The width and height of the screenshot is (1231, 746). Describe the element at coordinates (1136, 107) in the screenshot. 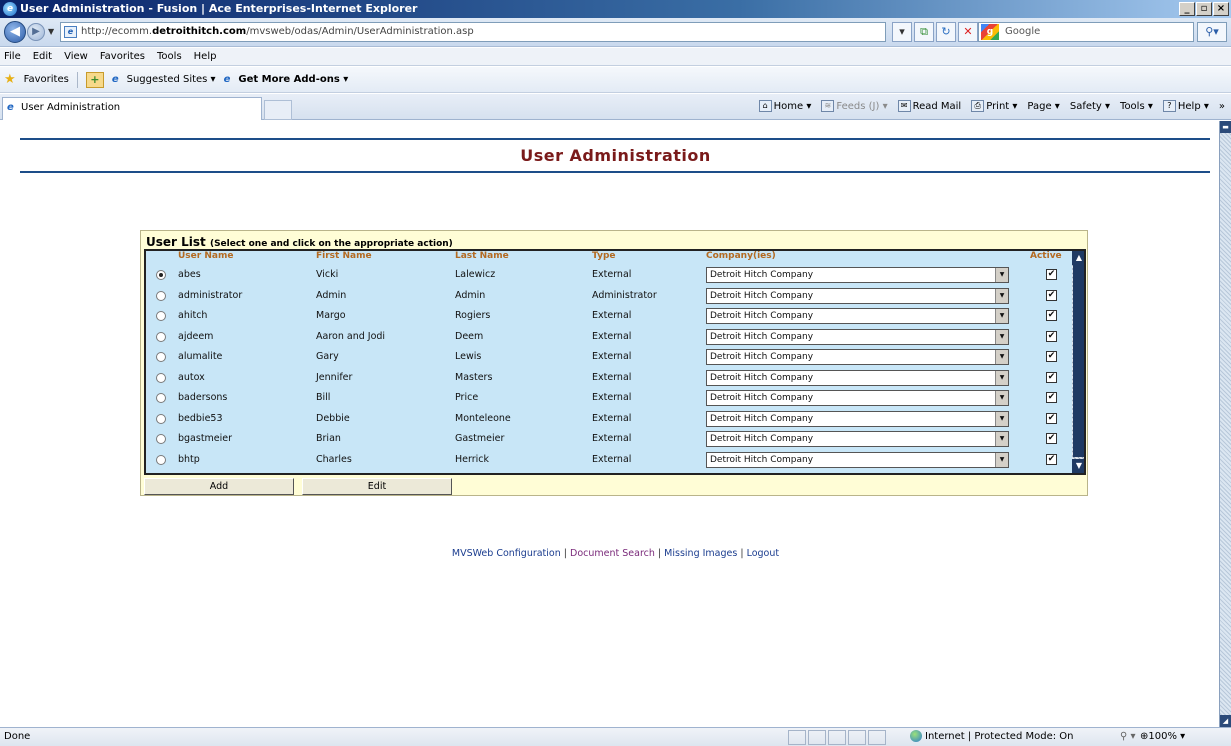

I see `tools-menu: Tools ▾` at that location.